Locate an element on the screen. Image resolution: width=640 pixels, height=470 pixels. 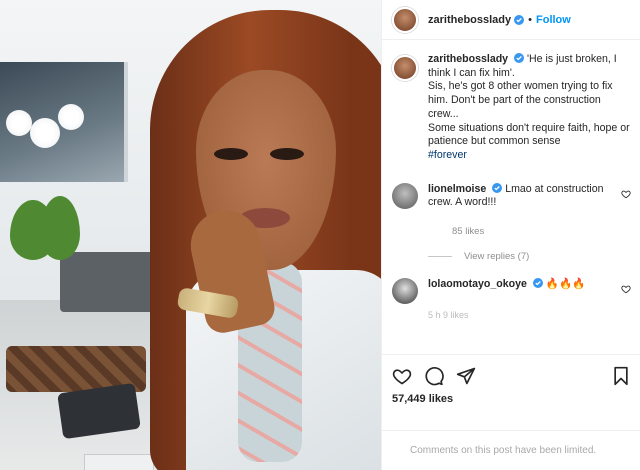
header-username: zarithebosslady is located at coordinates (469, 20).